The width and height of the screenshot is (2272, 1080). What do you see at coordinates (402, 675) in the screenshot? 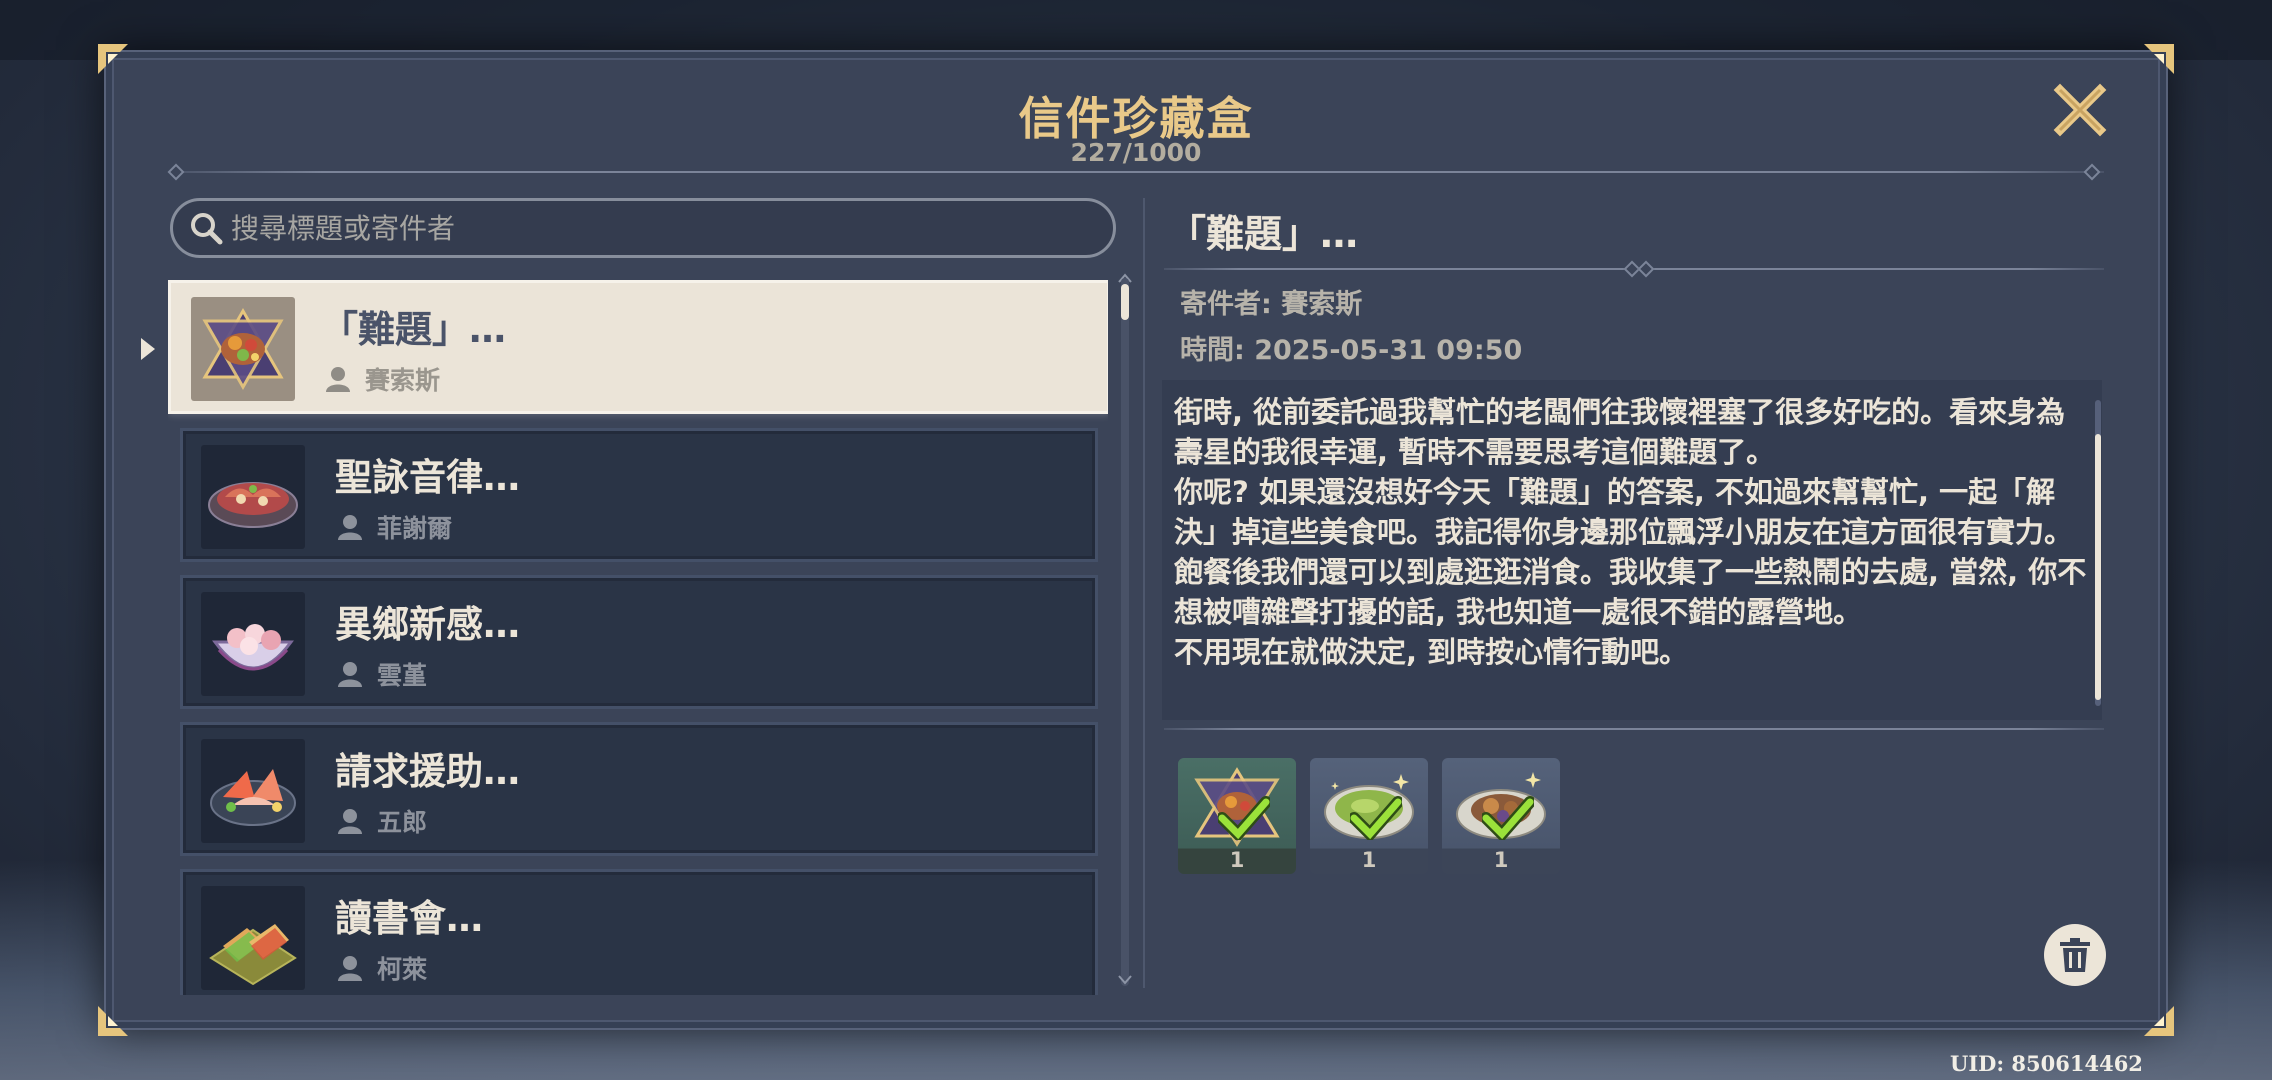
I see `letter-sender: 雲堇` at bounding box center [402, 675].